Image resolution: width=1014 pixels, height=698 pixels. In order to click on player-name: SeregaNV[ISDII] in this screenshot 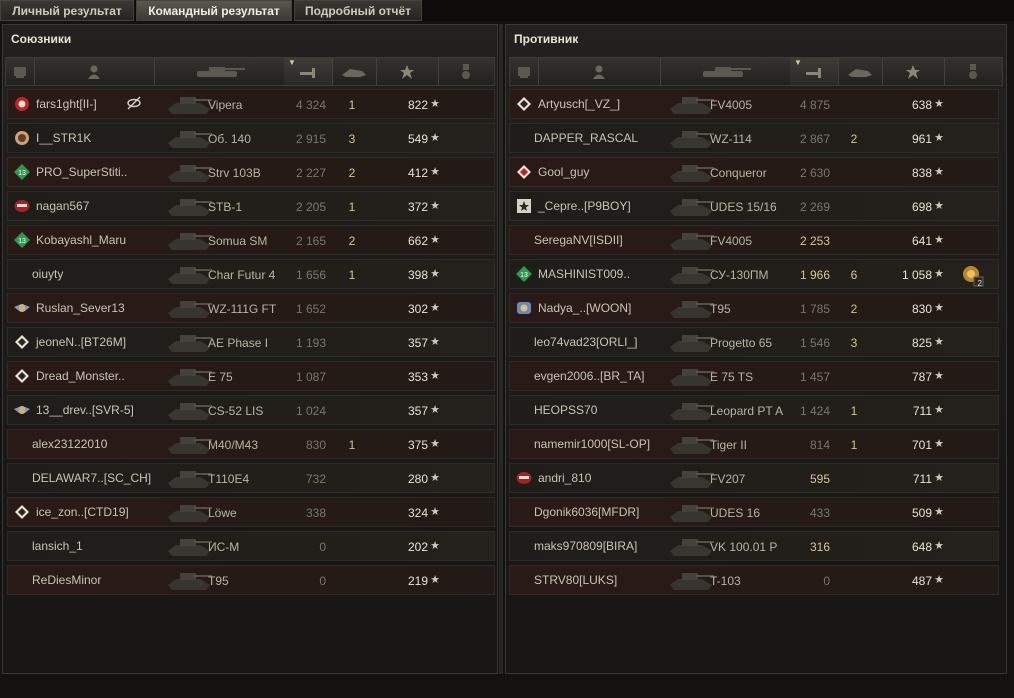, I will do `click(578, 240)`.